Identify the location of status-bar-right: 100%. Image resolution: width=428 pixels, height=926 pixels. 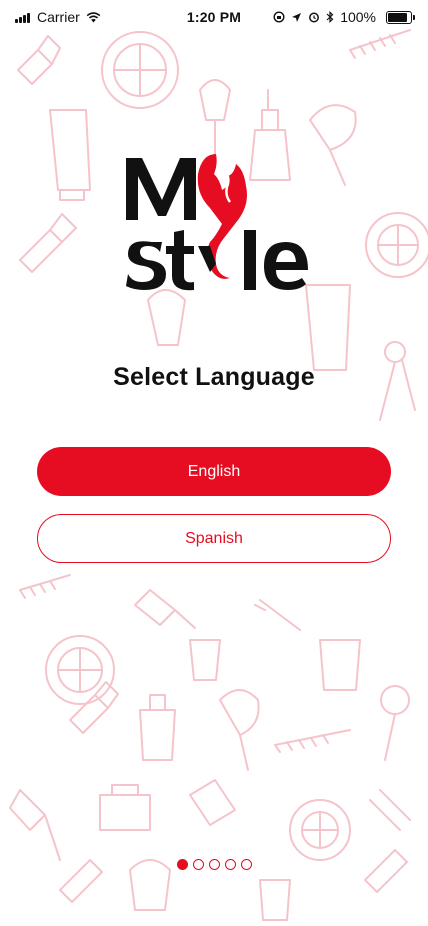
(341, 17).